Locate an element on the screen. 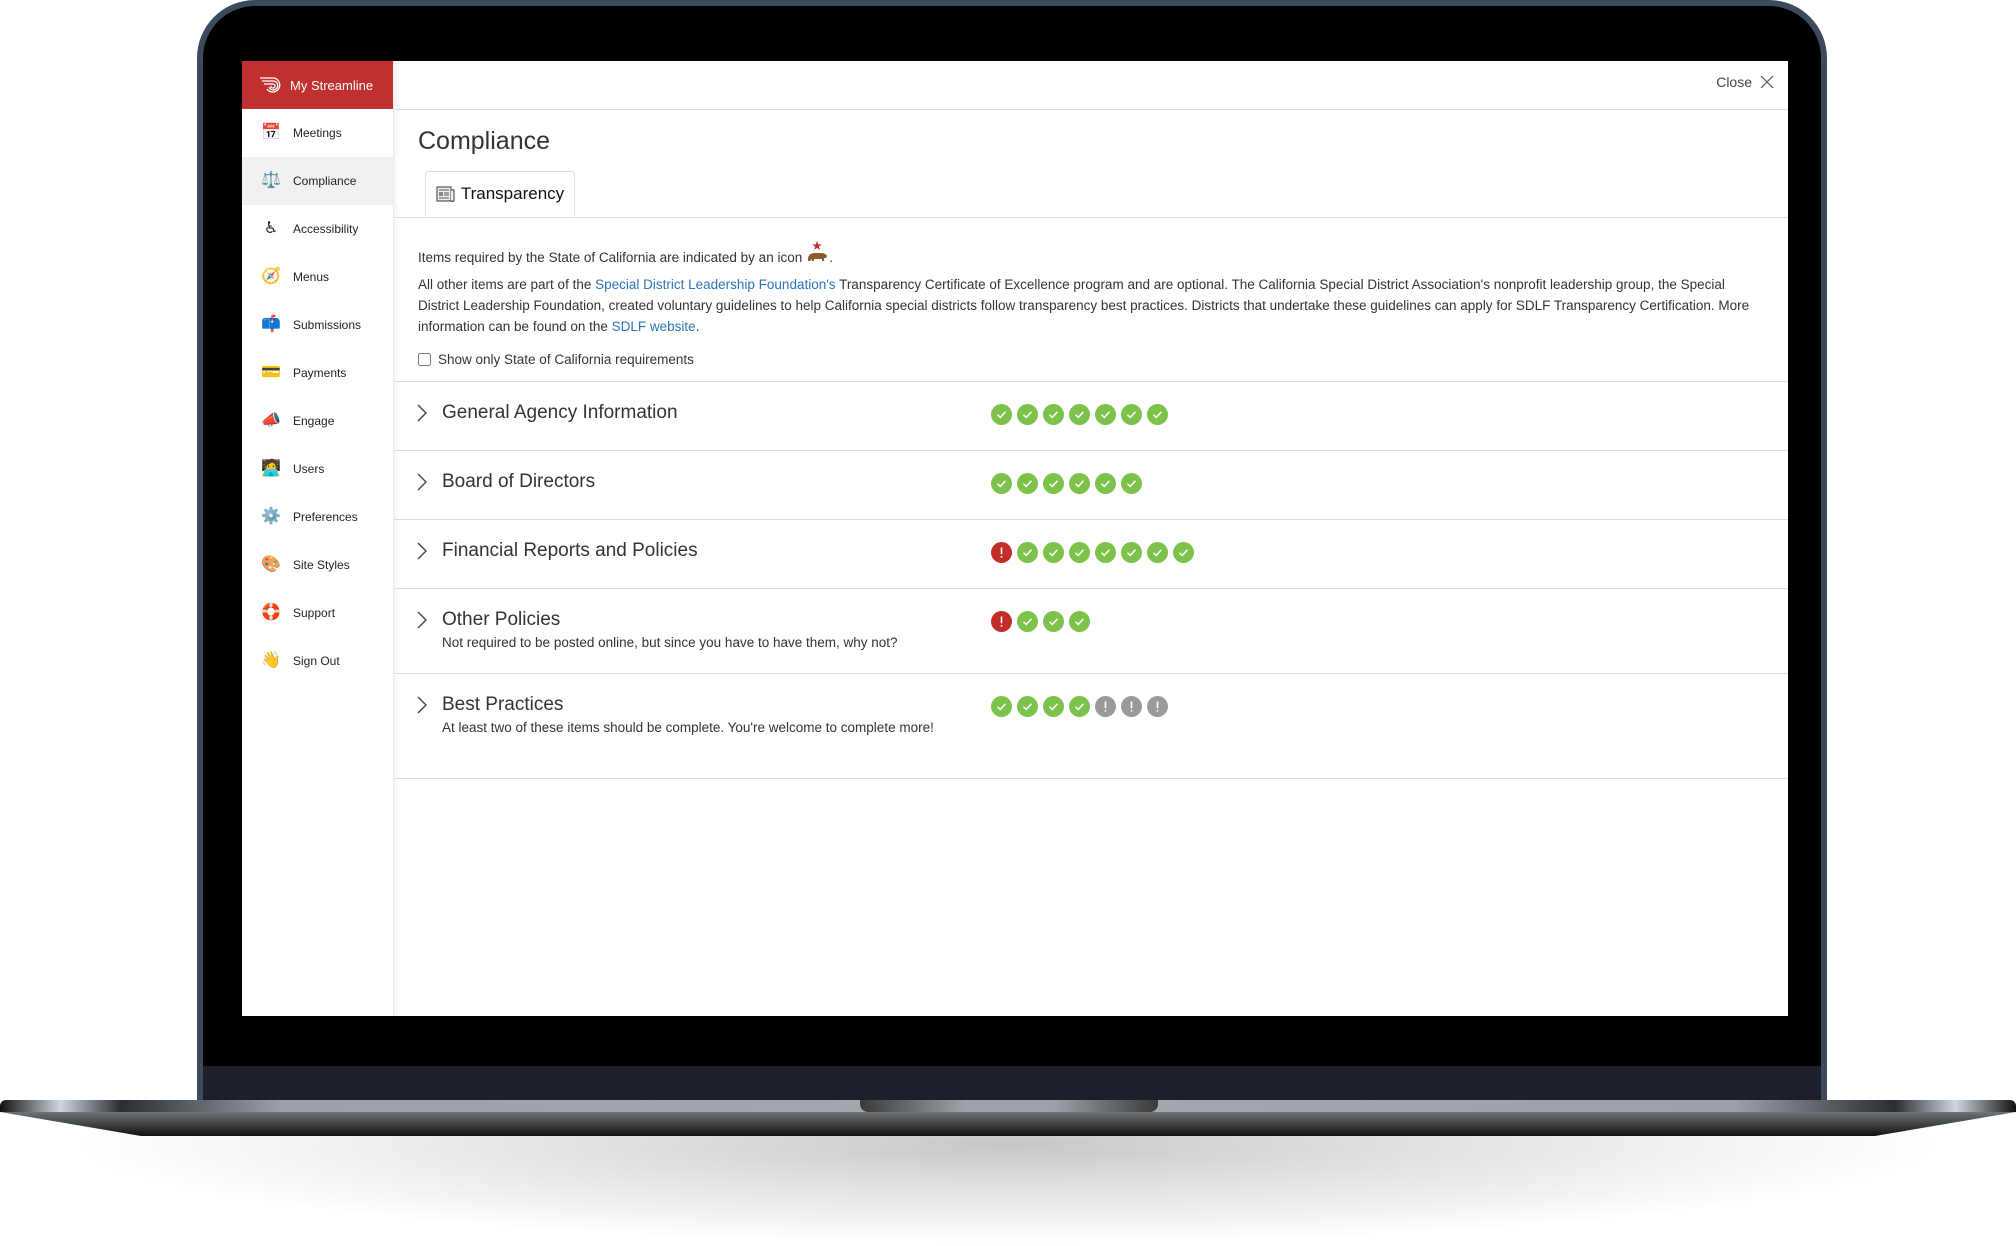 Image resolution: width=2016 pixels, height=1246 pixels. sidebar-item-support: 🛟 Support is located at coordinates (317, 613).